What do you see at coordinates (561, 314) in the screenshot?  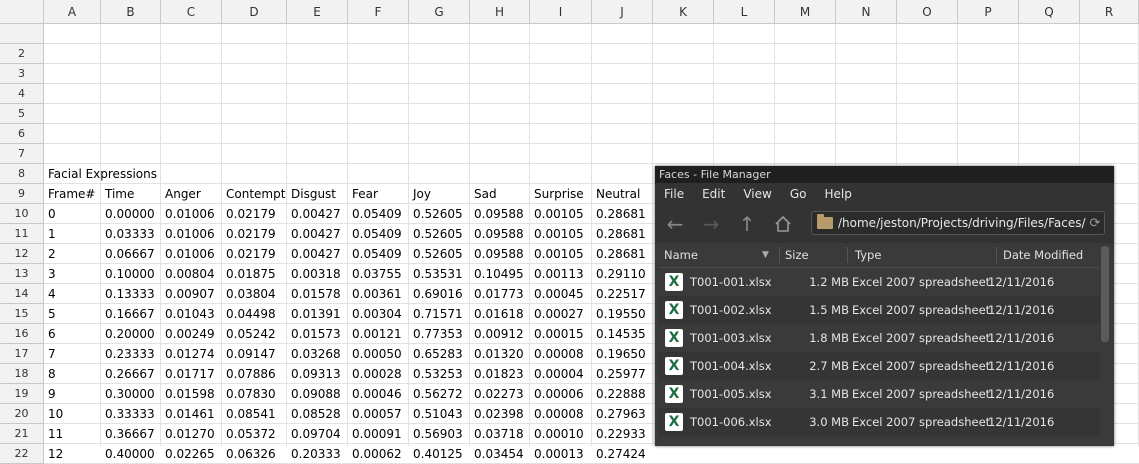 I see `data-cell: 0.00027` at bounding box center [561, 314].